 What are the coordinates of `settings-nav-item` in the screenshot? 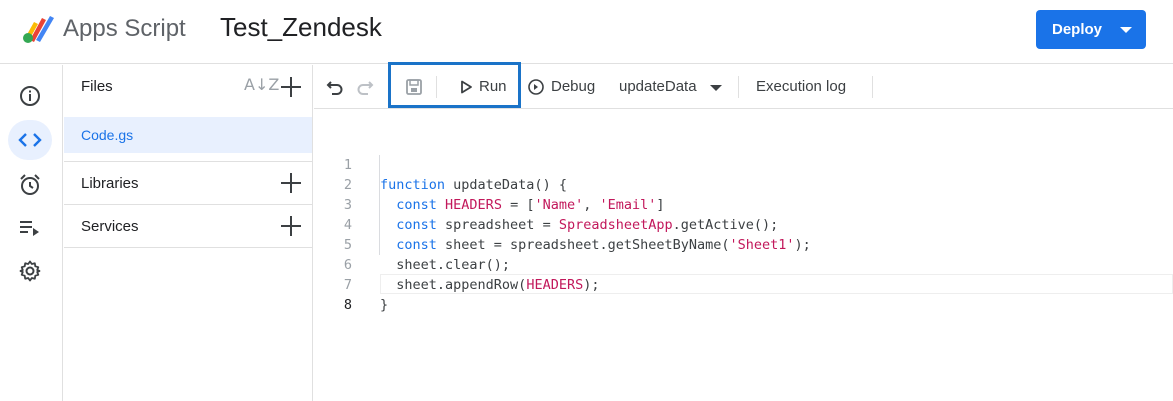 It's located at (30, 271).